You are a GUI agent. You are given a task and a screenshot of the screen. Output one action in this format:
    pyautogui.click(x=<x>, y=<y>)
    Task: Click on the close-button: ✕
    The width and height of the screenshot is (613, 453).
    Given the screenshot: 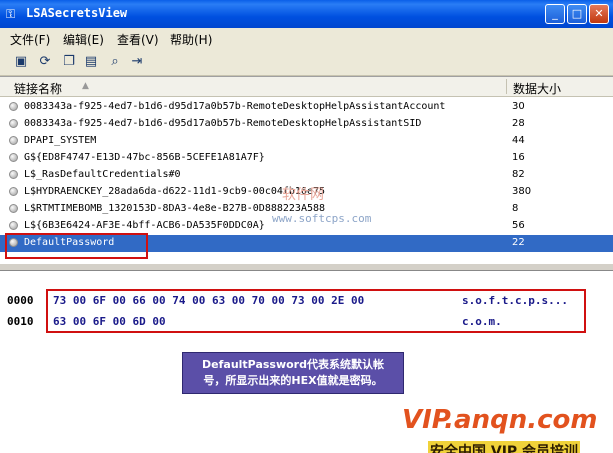 What is the action you would take?
    pyautogui.click(x=599, y=14)
    